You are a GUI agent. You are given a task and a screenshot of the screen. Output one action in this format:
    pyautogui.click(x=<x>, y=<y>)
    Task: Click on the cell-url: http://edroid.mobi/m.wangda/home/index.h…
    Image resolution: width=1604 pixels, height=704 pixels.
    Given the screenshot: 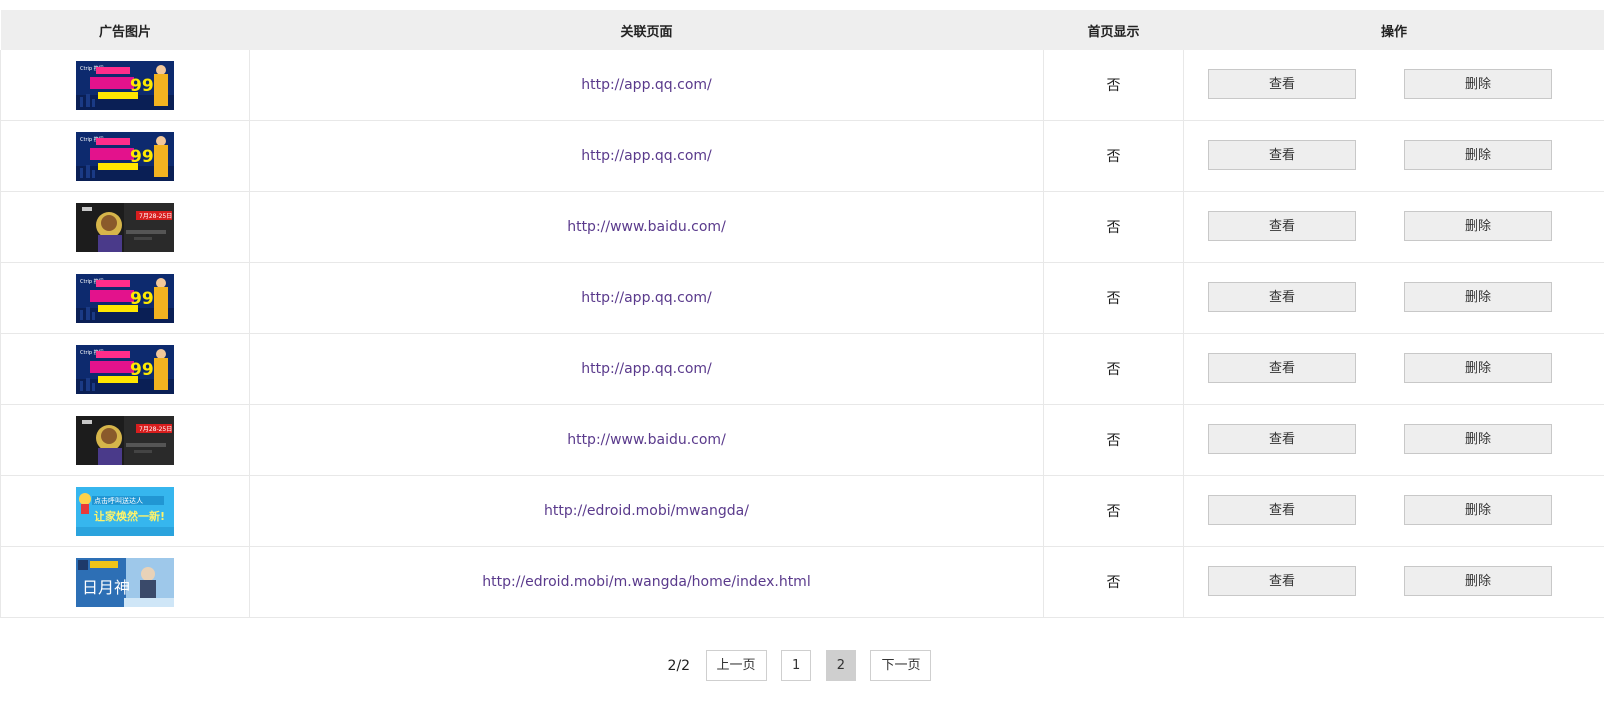 What is the action you would take?
    pyautogui.click(x=646, y=582)
    